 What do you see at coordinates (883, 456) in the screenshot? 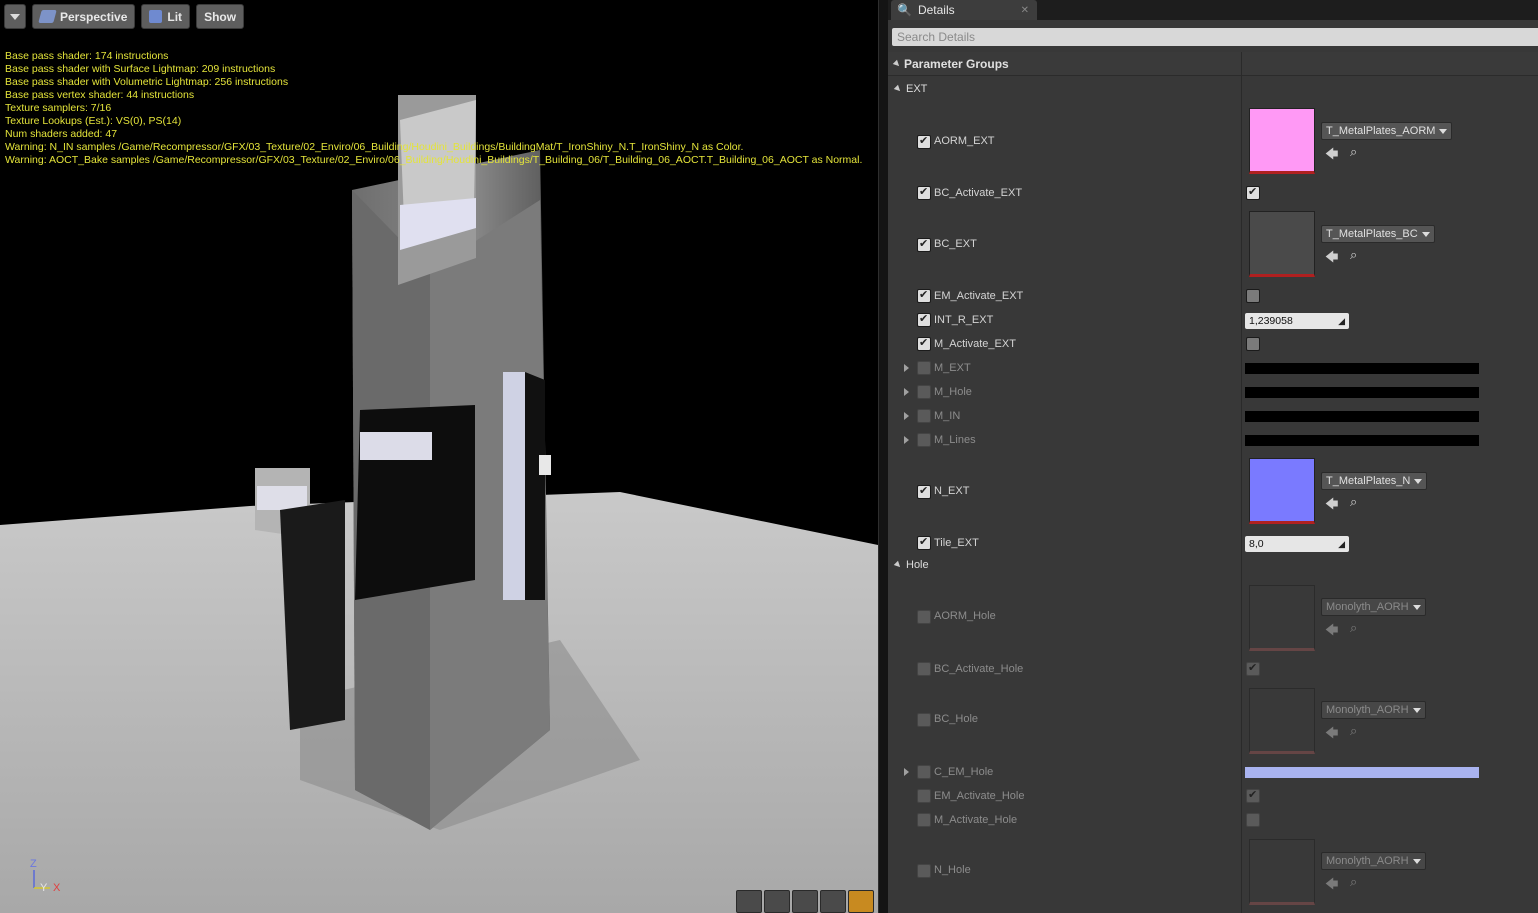
I see `panel-splitter` at bounding box center [883, 456].